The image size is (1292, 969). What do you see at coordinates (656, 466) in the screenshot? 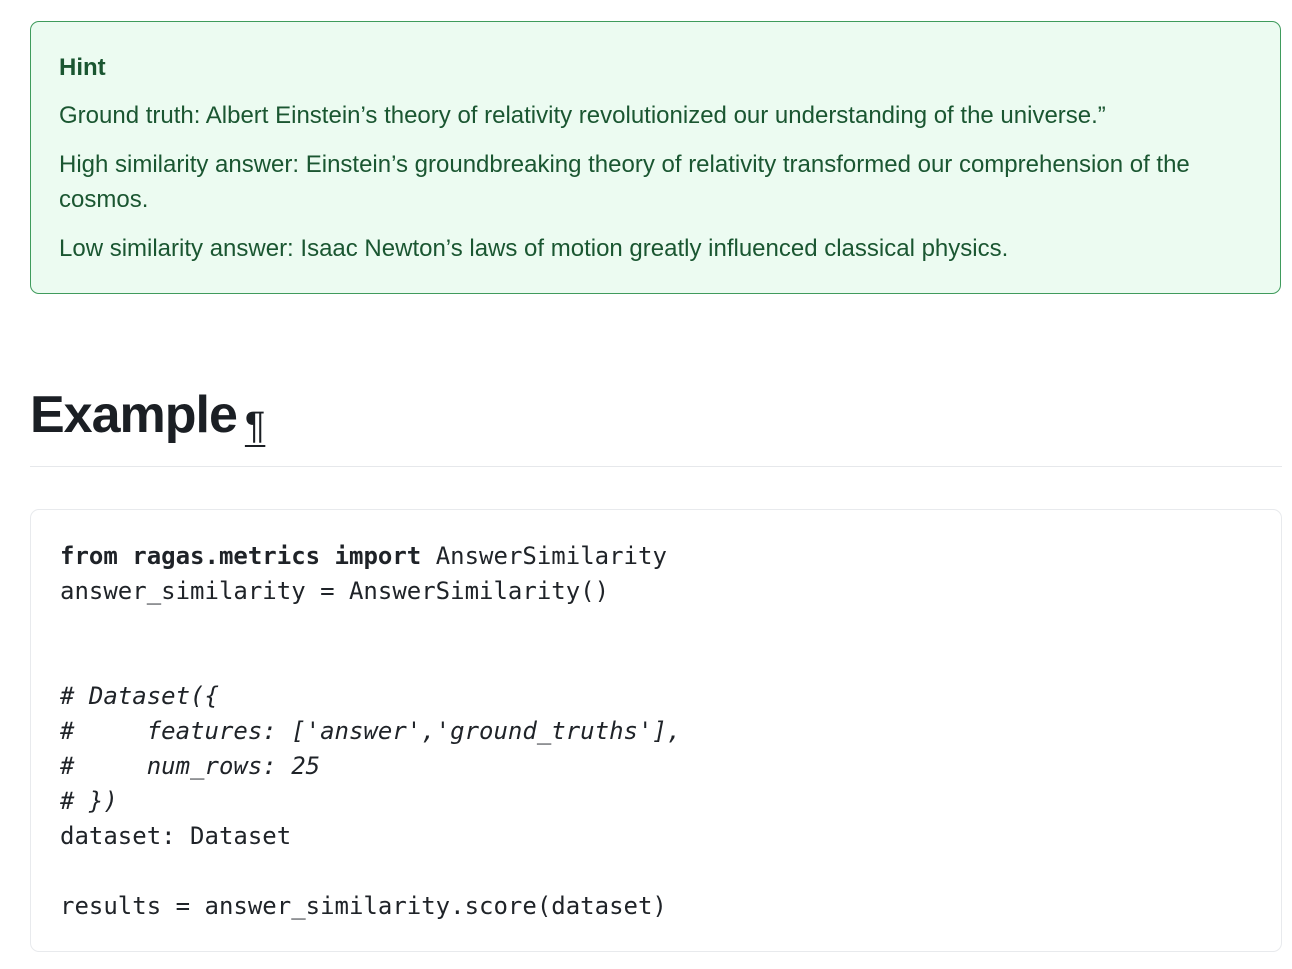
I see `heading-divider` at bounding box center [656, 466].